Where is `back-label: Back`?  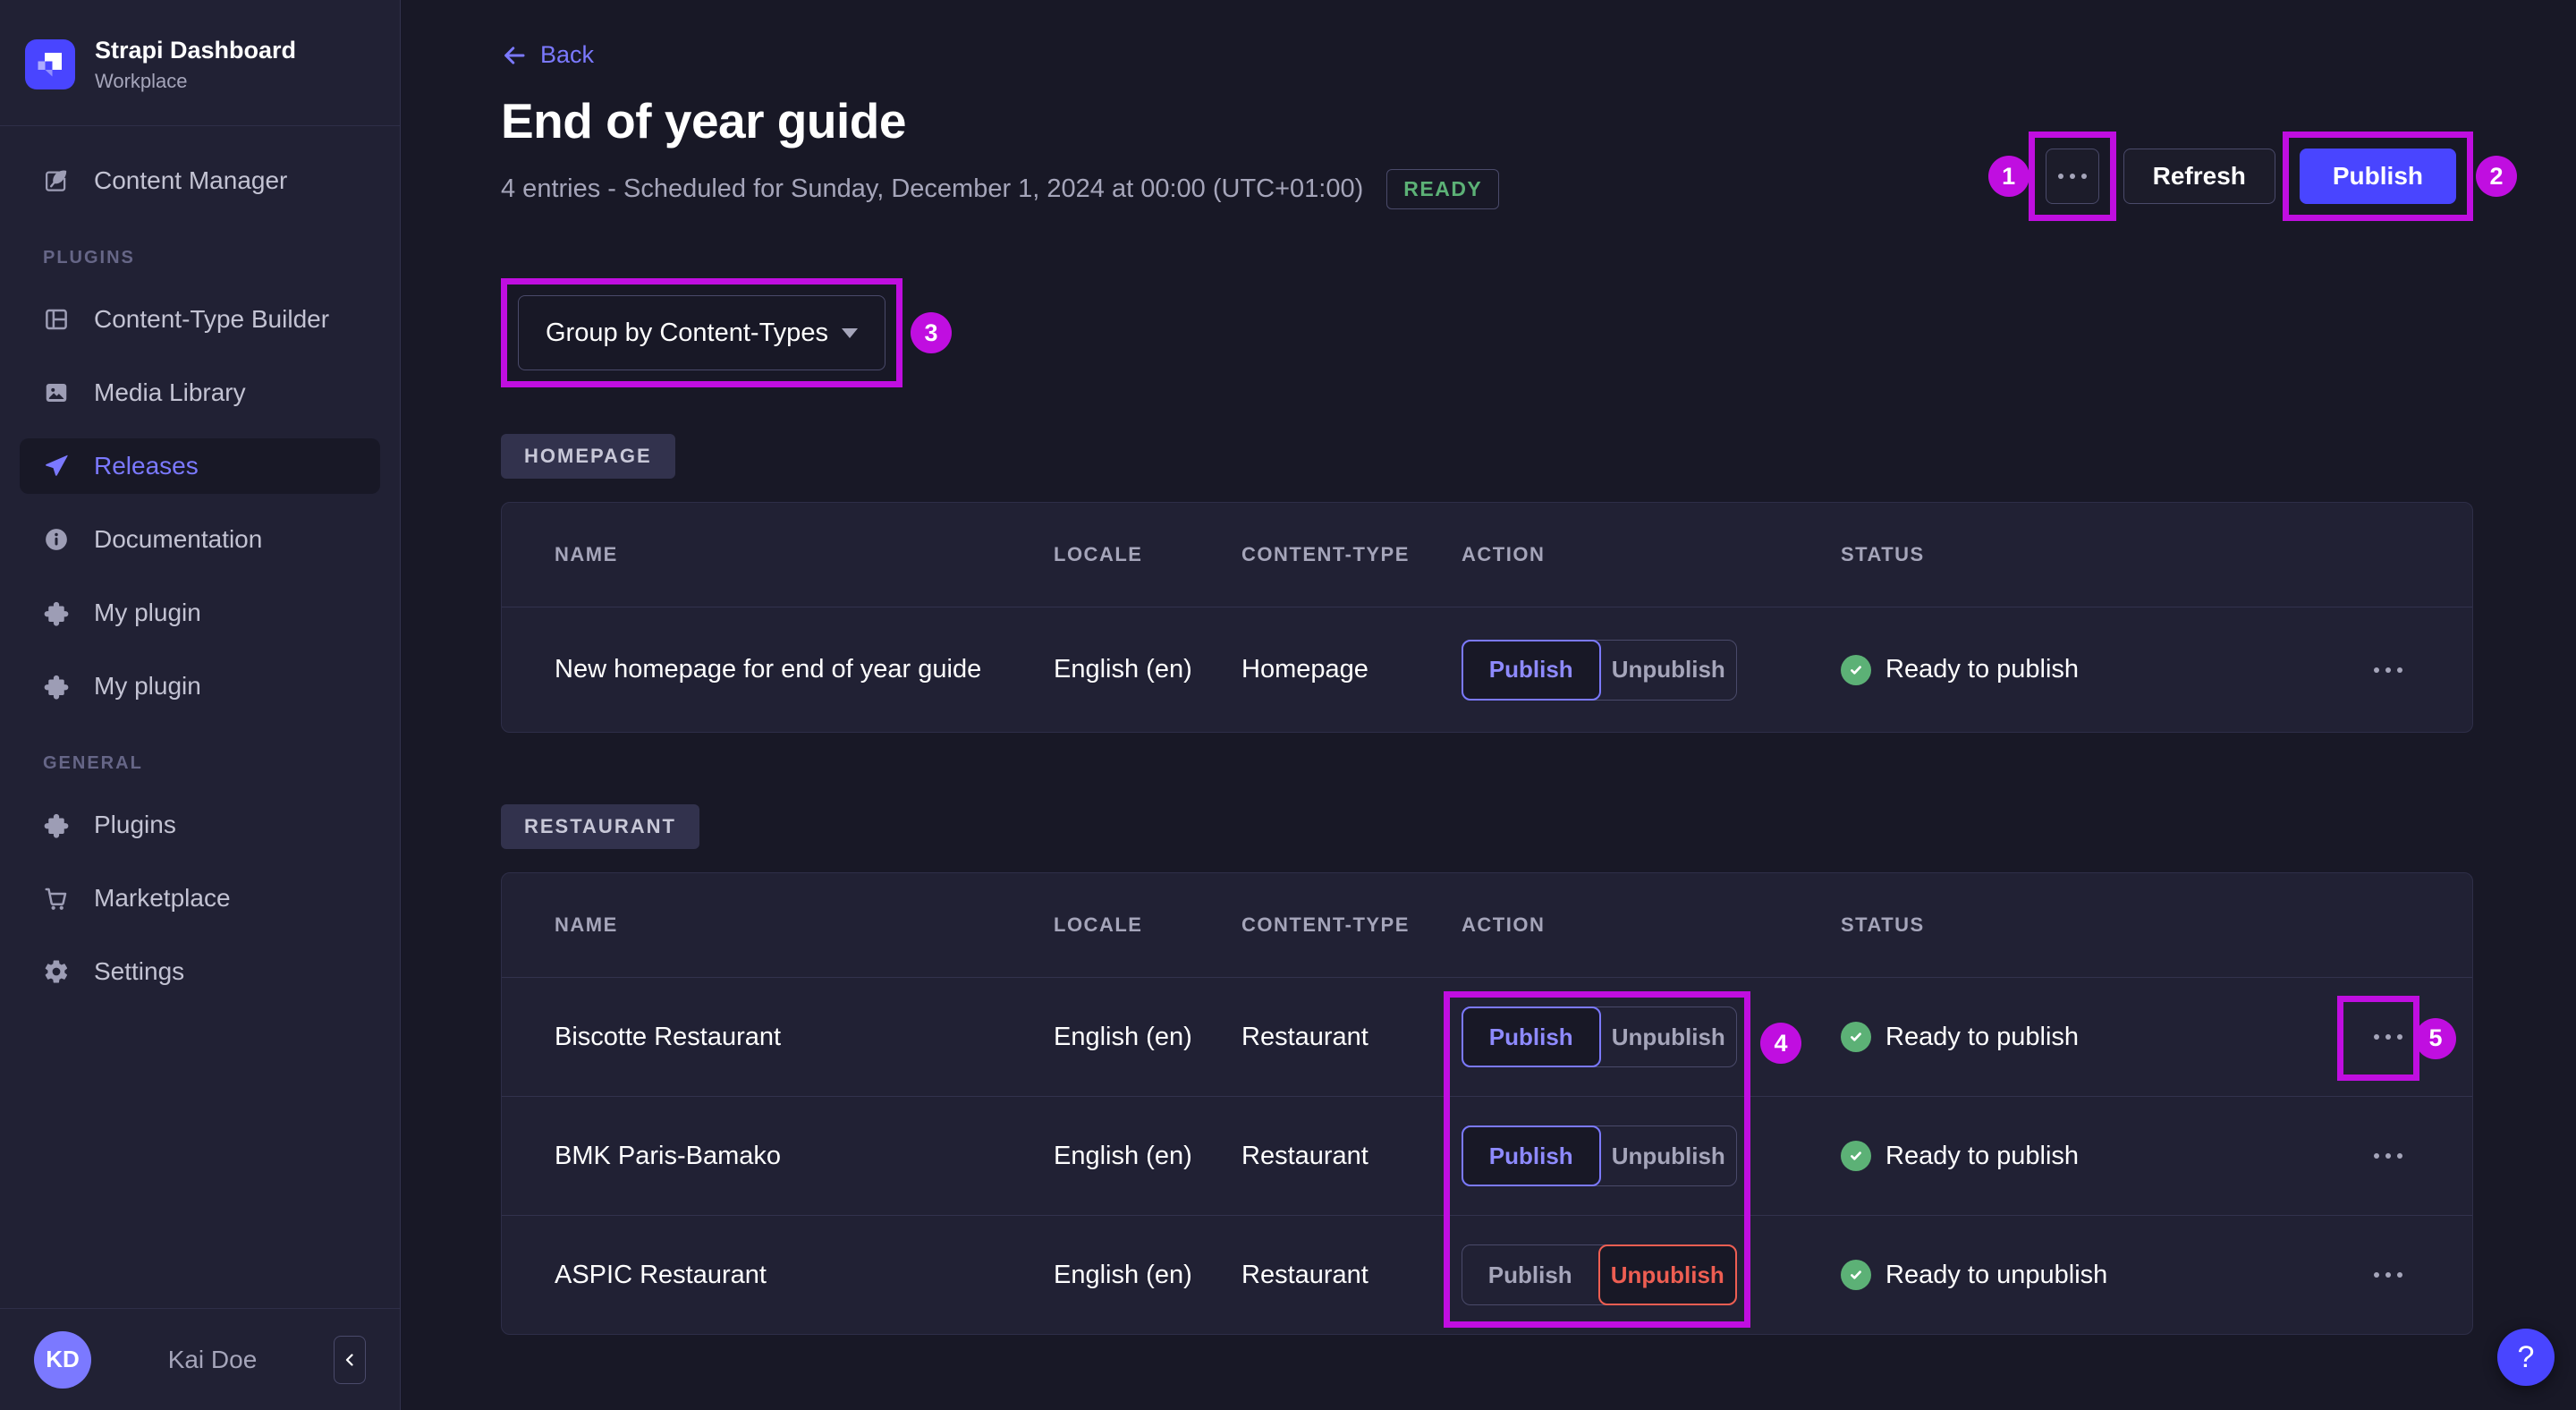 back-label: Back is located at coordinates (567, 54).